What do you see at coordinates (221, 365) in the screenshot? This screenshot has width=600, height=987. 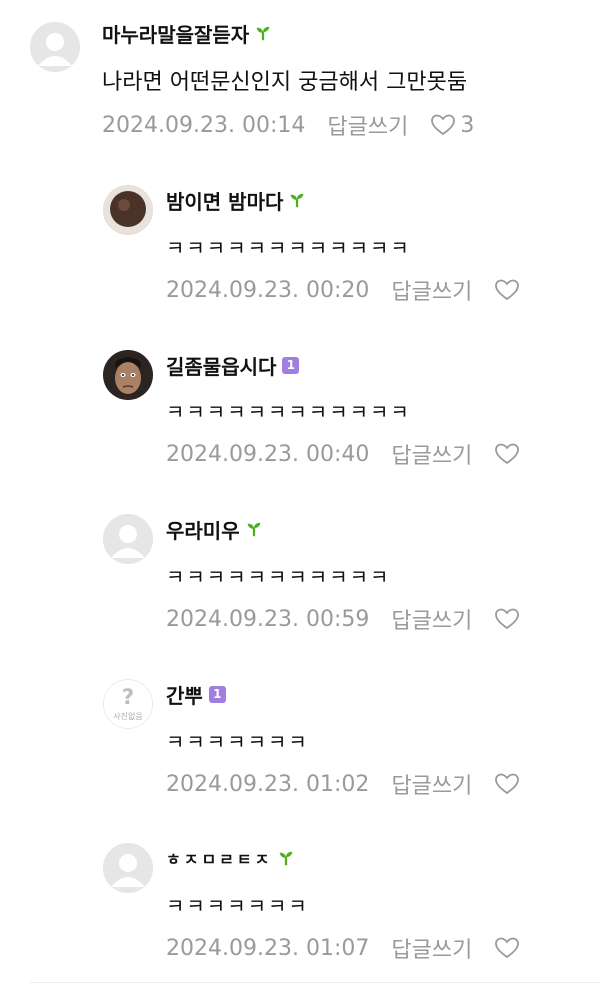 I see `author-name: 길좀물읍시다` at bounding box center [221, 365].